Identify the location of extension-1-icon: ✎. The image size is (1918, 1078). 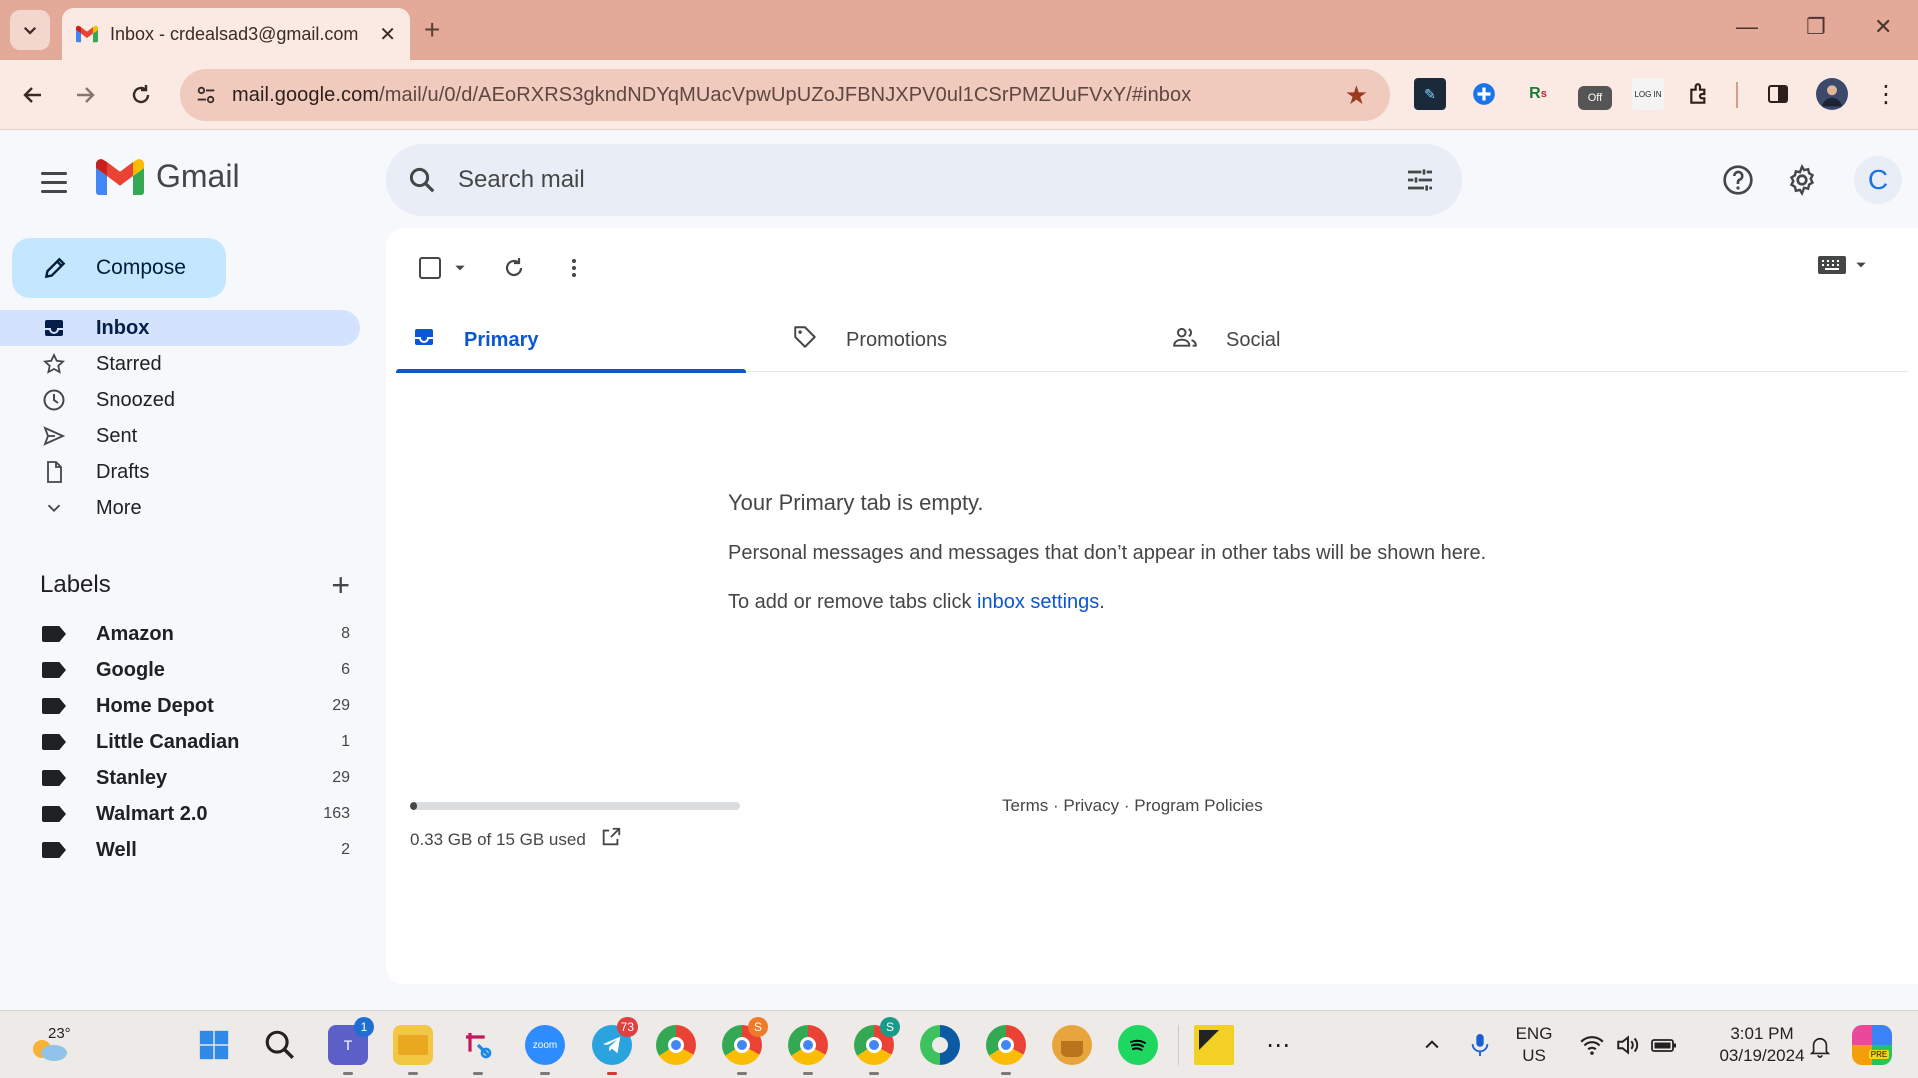
(1430, 94).